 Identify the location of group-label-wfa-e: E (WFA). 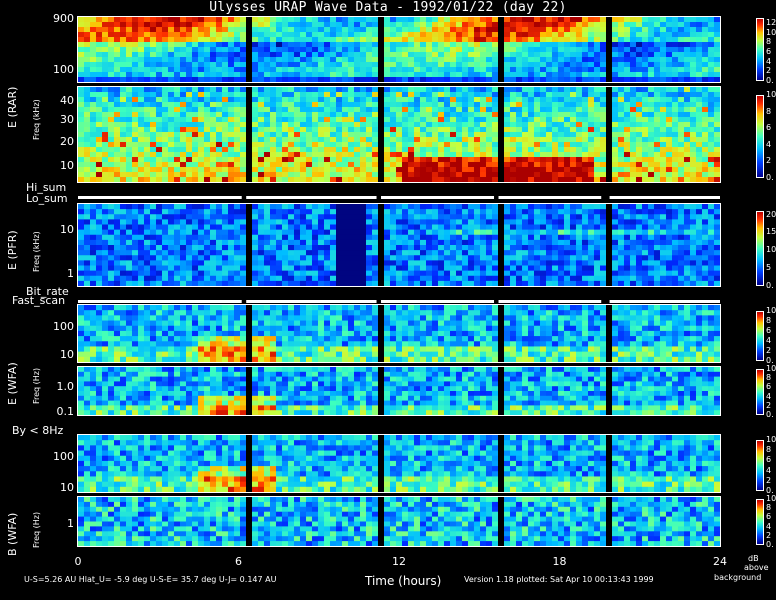
(12, 383).